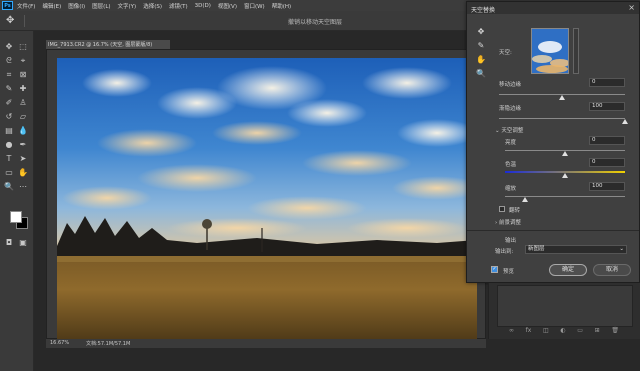 The image size is (640, 371). Describe the element at coordinates (576, 249) in the screenshot. I see `output-to-select: 新图层 ⌄` at that location.